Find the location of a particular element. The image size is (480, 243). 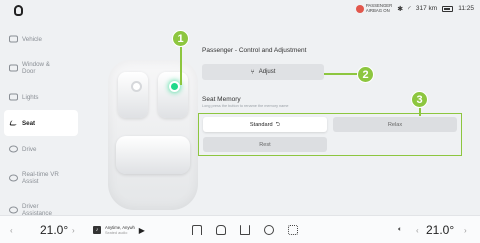

status-bar: PASSENGER AIRBAG ON ✱ ◜ 317 km 11:25 is located at coordinates (240, 11).